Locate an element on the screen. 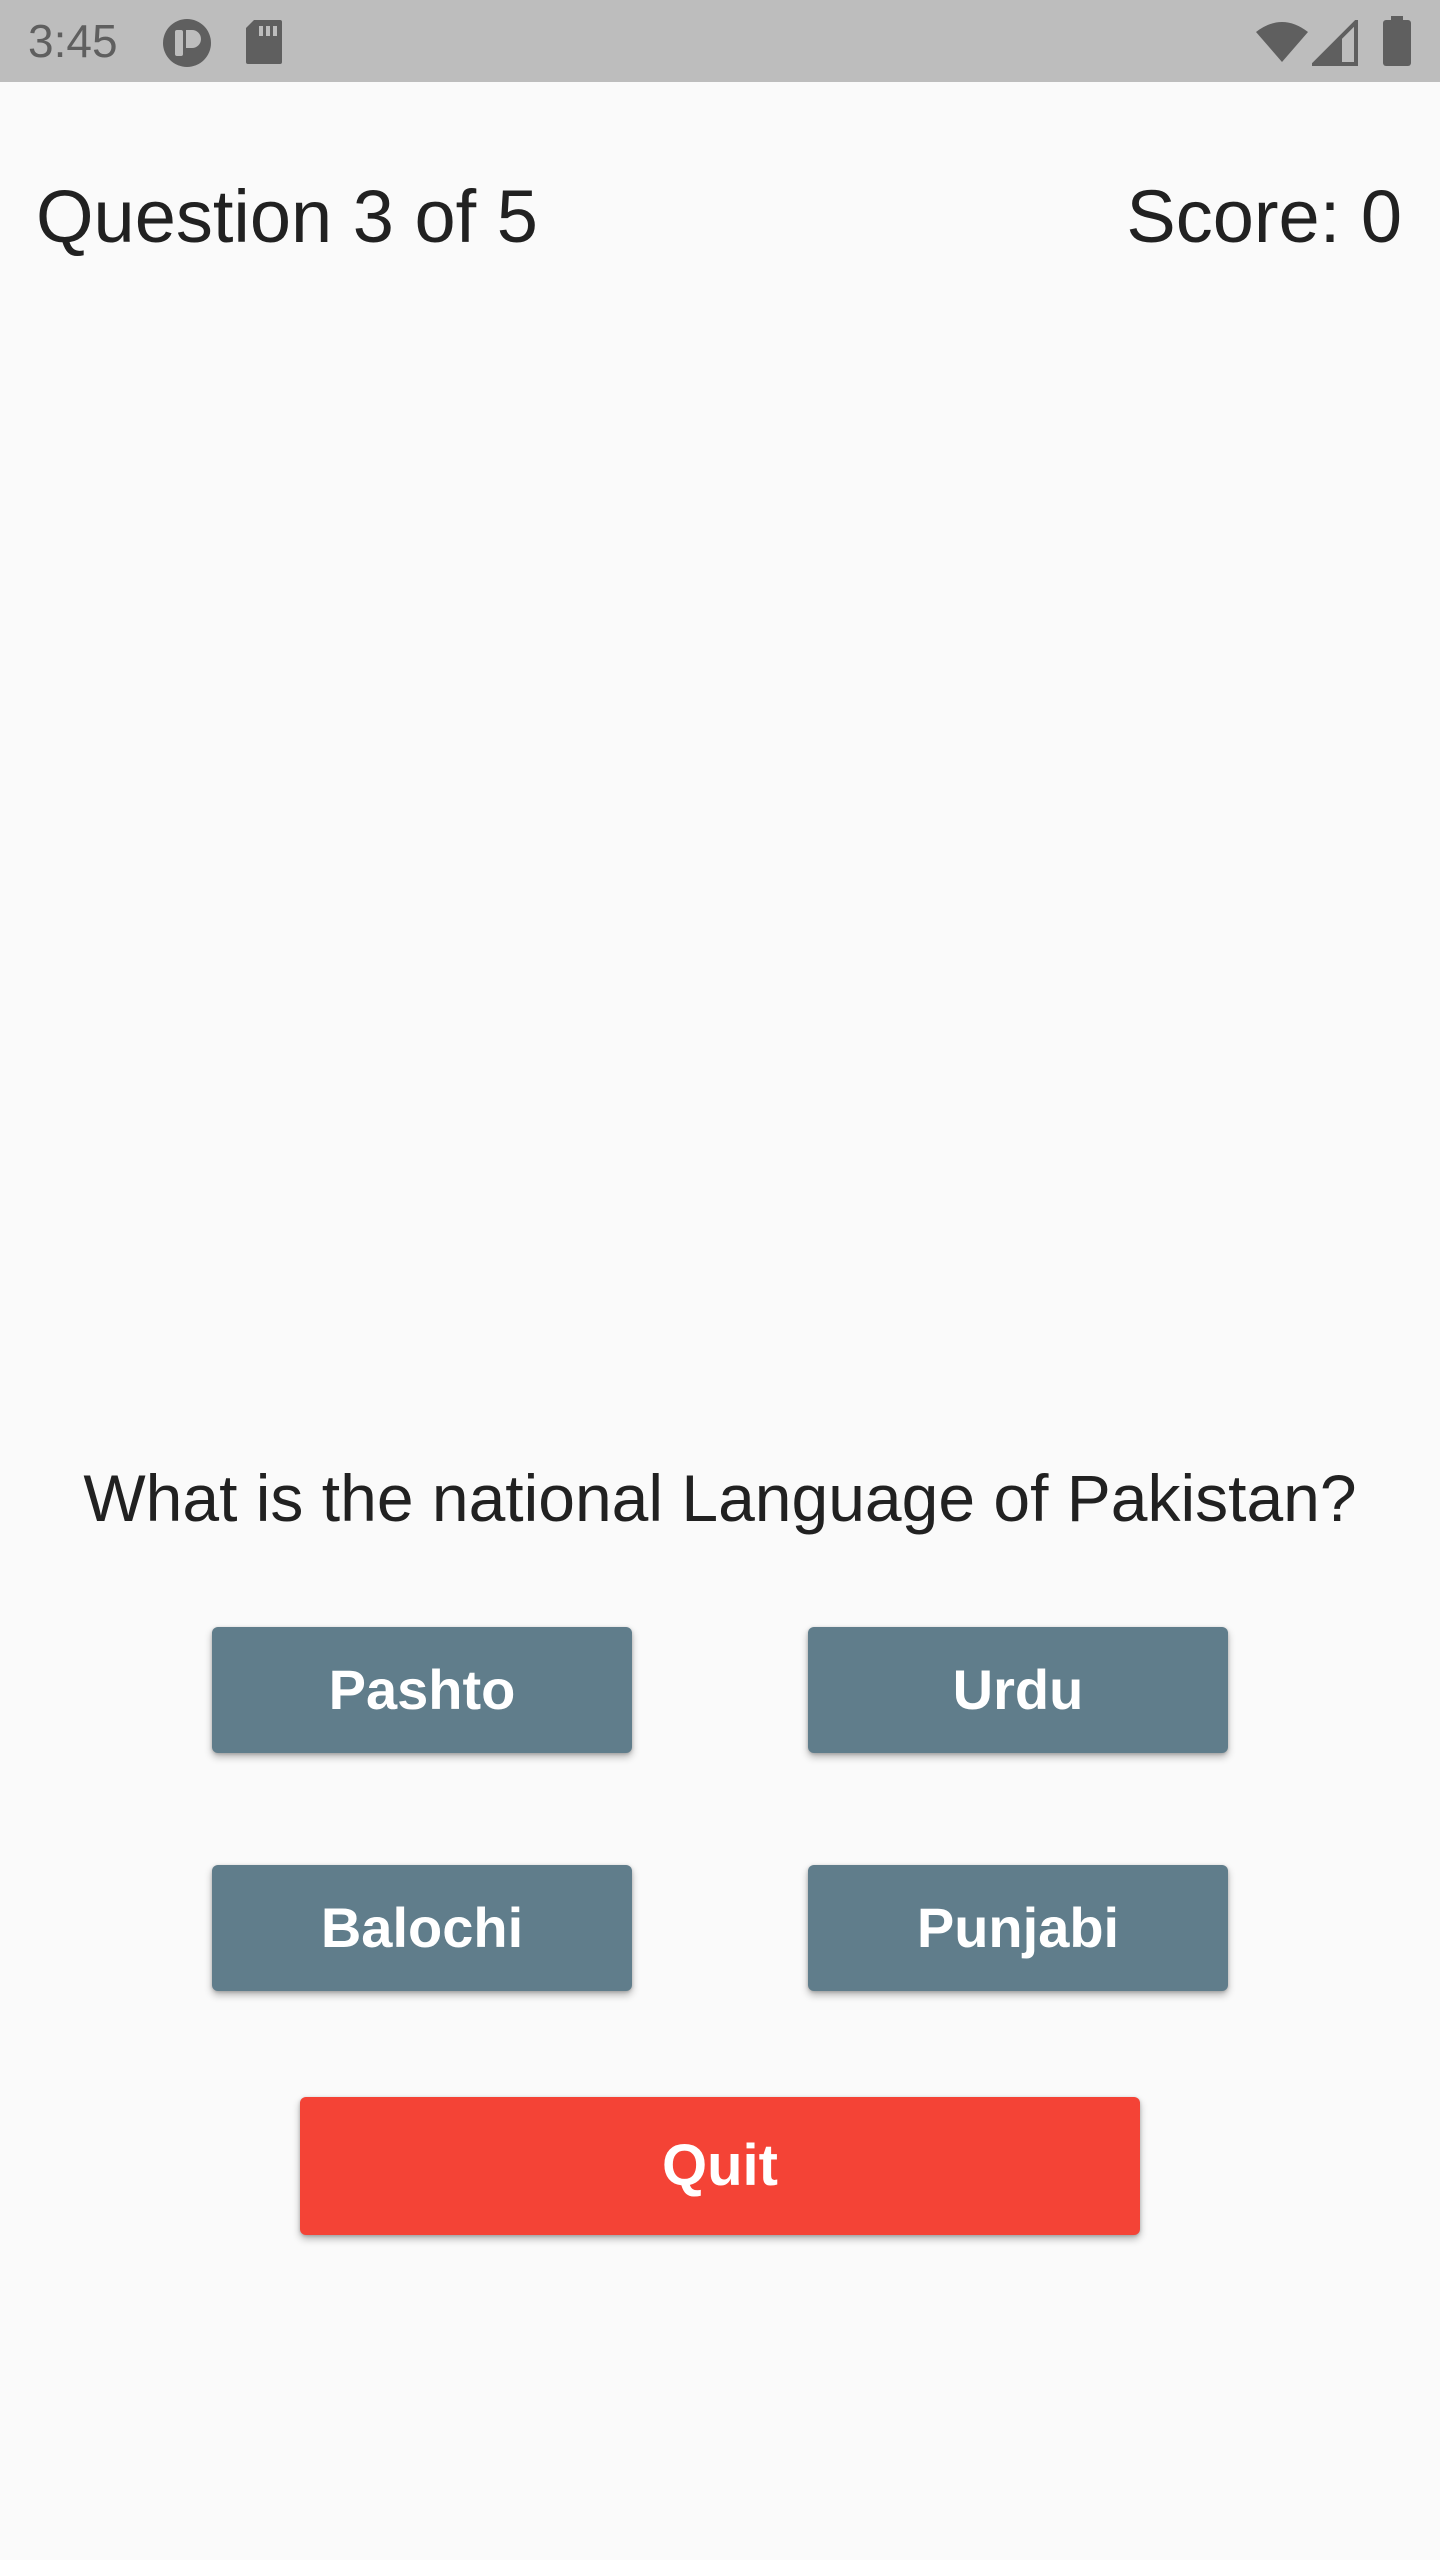 Image resolution: width=1440 pixels, height=2560 pixels. signal-icon is located at coordinates (1335, 43).